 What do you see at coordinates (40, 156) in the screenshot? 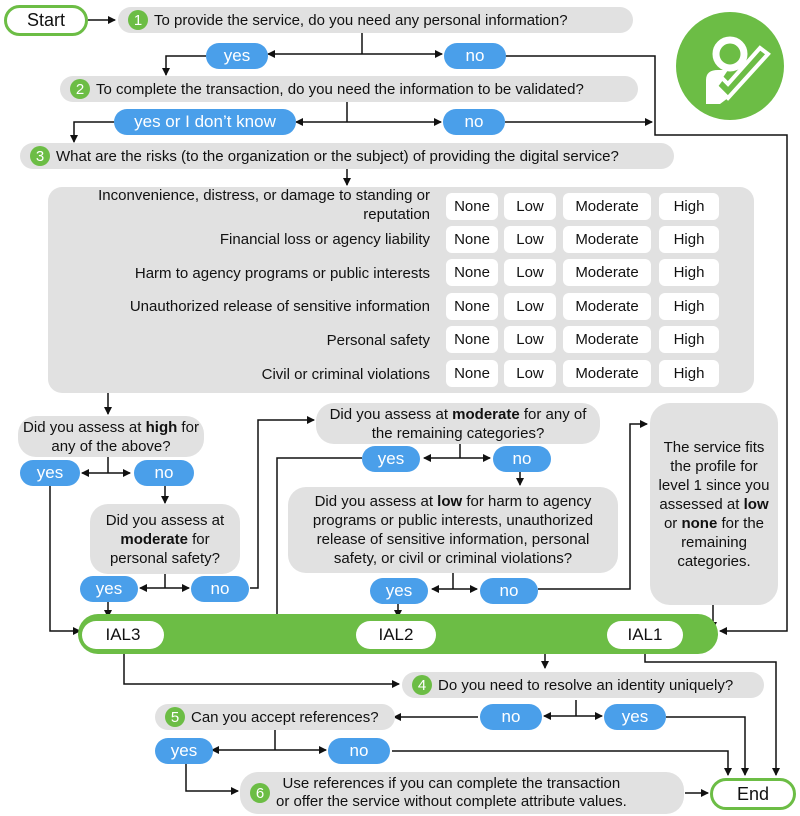
I see `step-number-3: 3` at bounding box center [40, 156].